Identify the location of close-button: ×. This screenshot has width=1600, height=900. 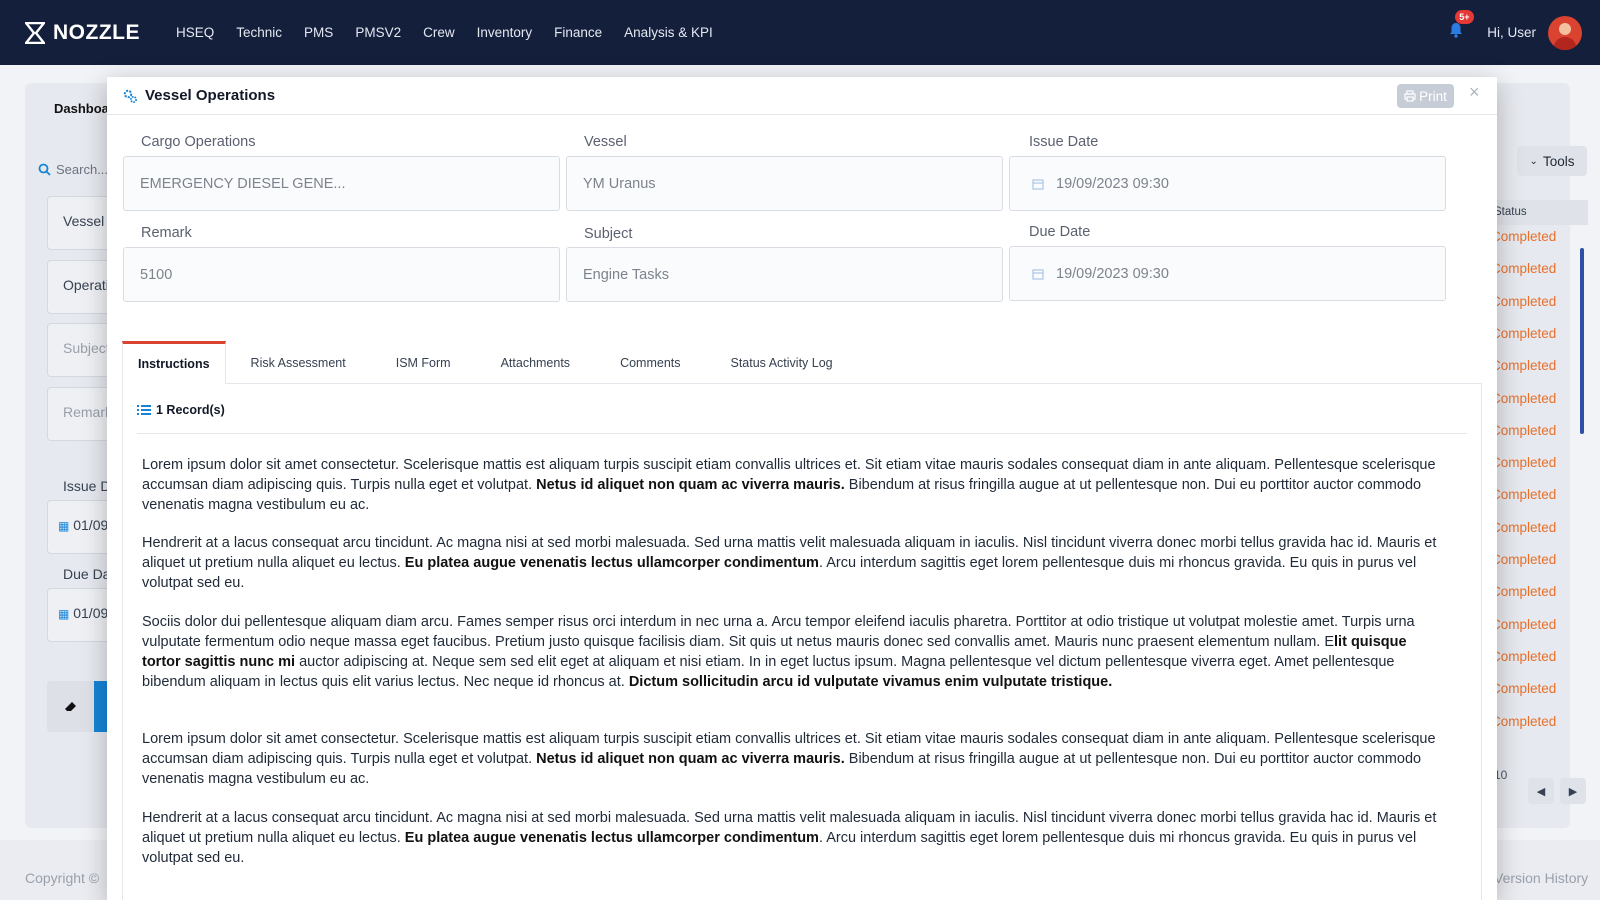
(1474, 92).